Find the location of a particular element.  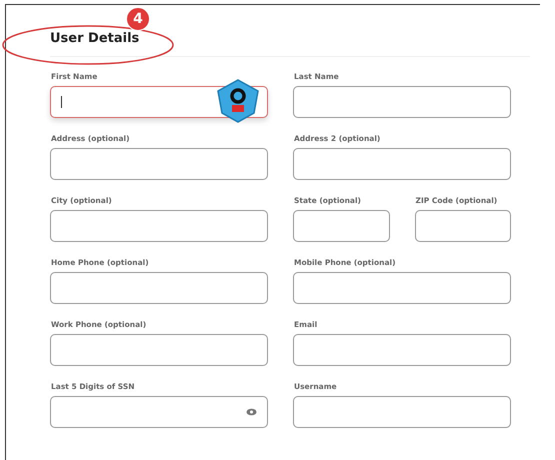

eye-icon is located at coordinates (251, 412).